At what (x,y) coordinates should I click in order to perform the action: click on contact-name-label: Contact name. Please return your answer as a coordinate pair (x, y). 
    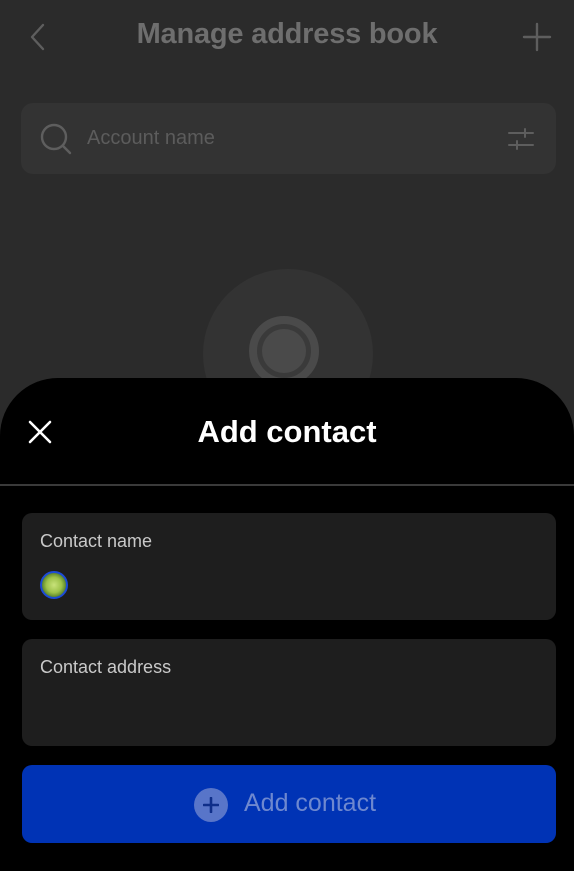
    Looking at the image, I should click on (96, 541).